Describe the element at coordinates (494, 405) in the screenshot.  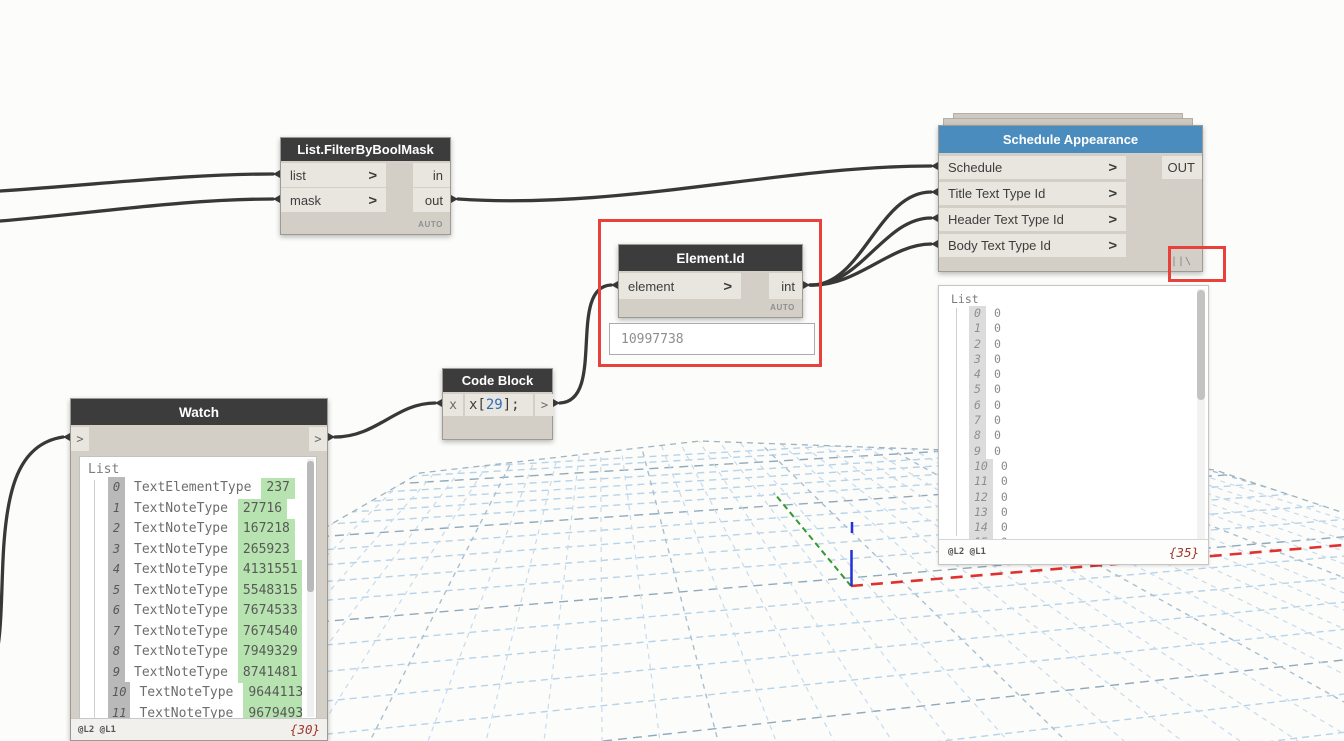
I see `code-text: x[29];` at that location.